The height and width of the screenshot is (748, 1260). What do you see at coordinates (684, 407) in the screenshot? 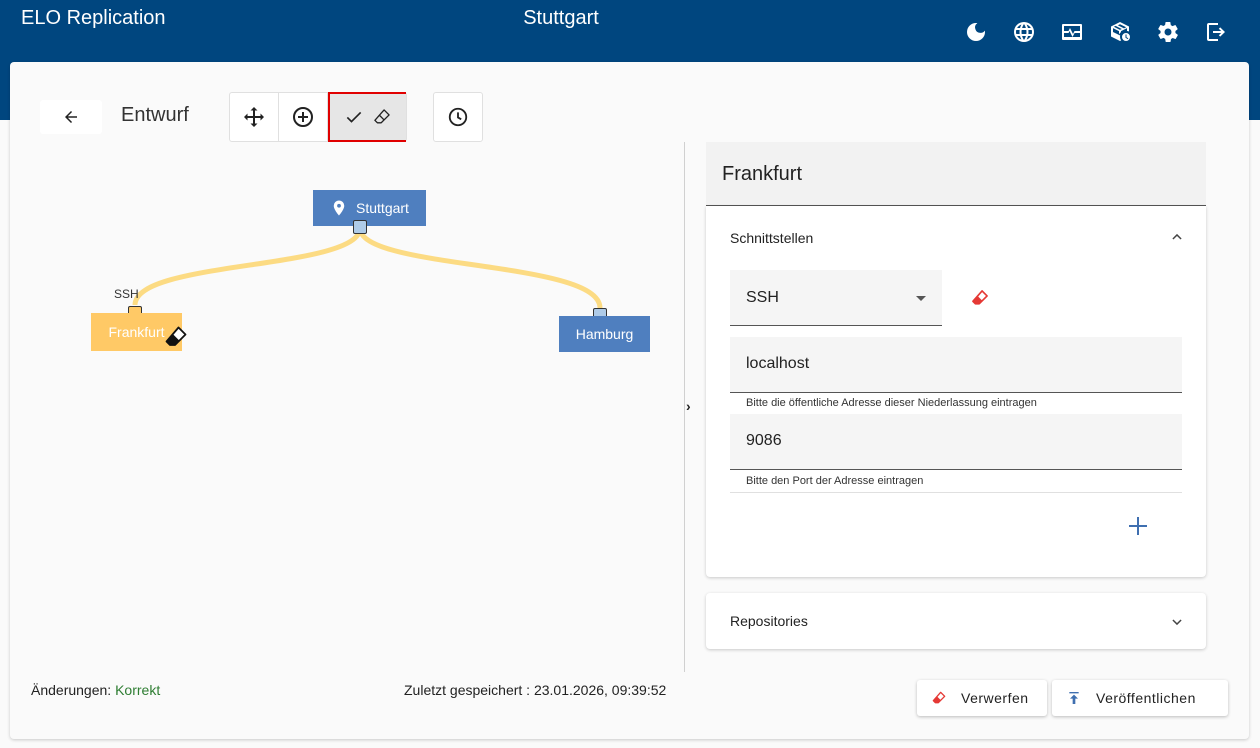
I see `panel-divider` at bounding box center [684, 407].